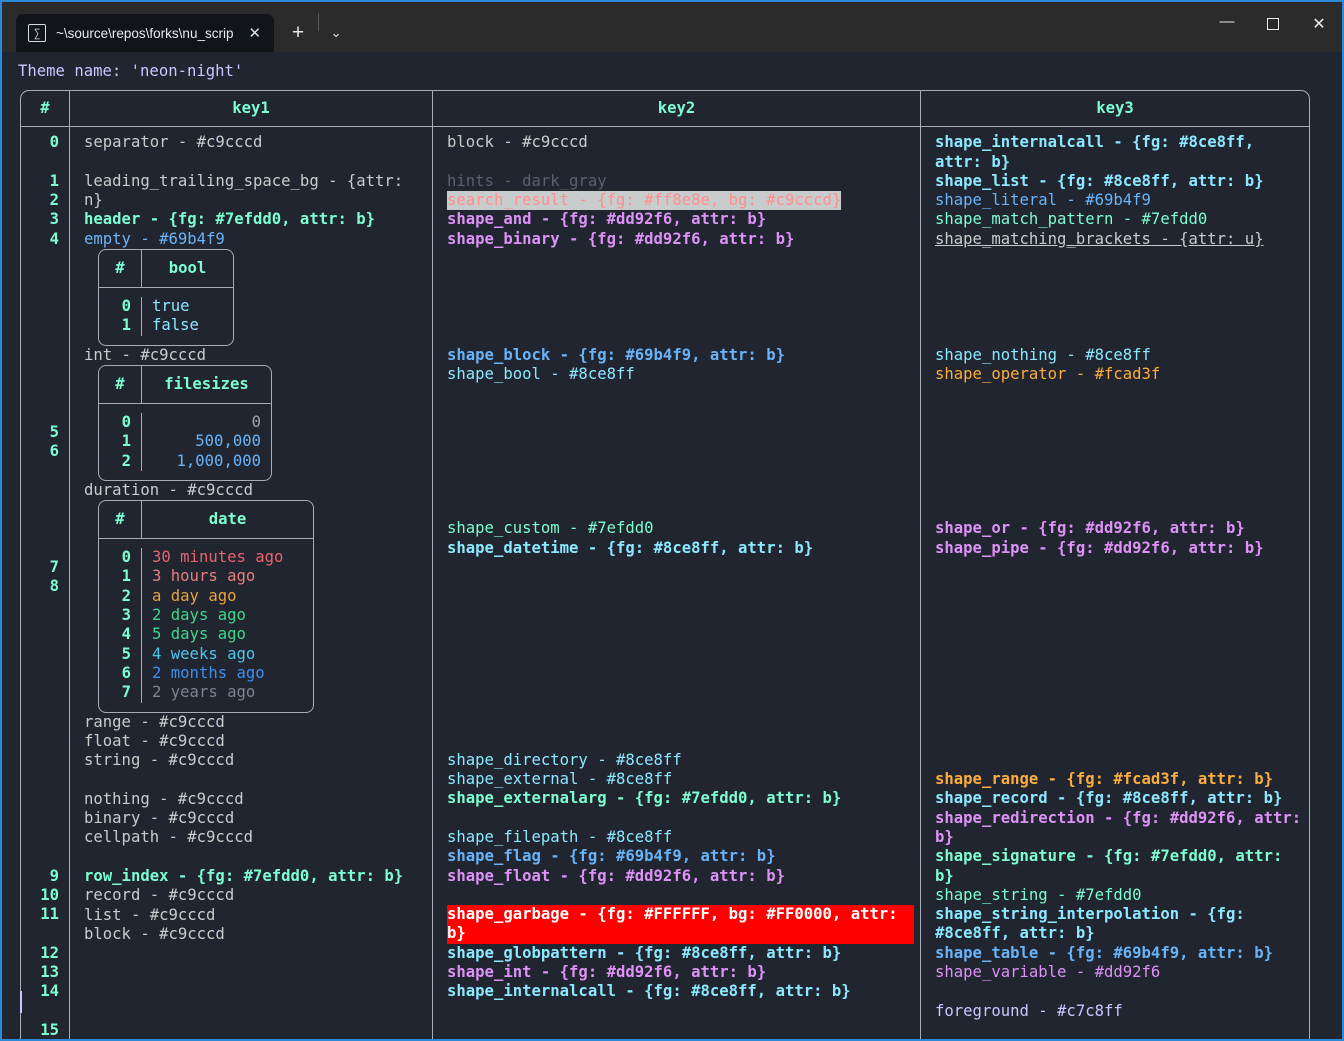 Image resolution: width=1344 pixels, height=1041 pixels. Describe the element at coordinates (560, 779) in the screenshot. I see `theme-entry: shape_external - #8ce8ff` at that location.